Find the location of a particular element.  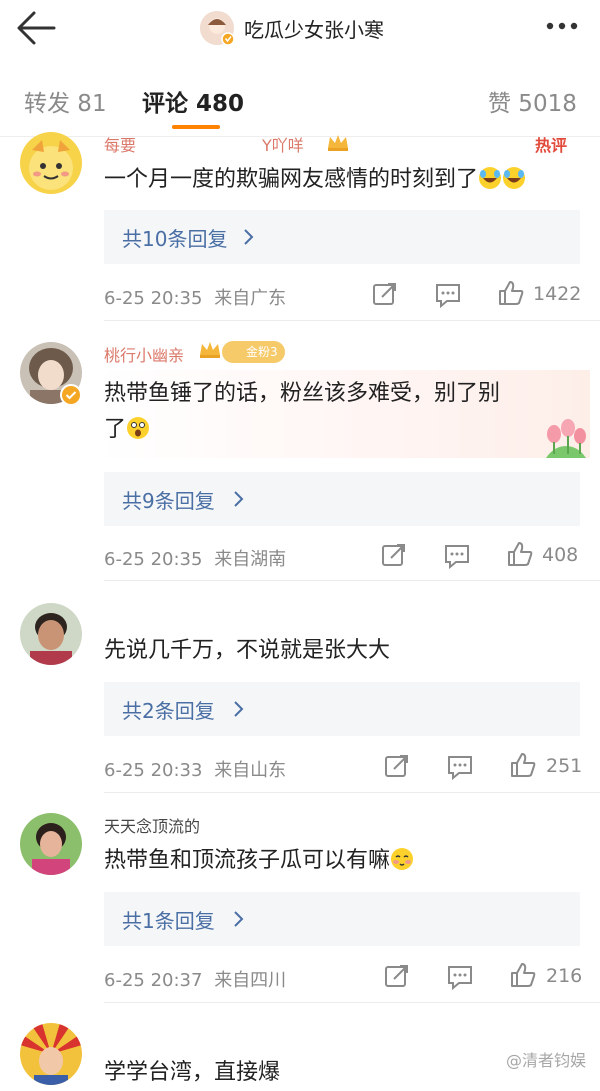

comment-text: 一个月一度的欺骗网友感情的时刻到了 is located at coordinates (344, 182).